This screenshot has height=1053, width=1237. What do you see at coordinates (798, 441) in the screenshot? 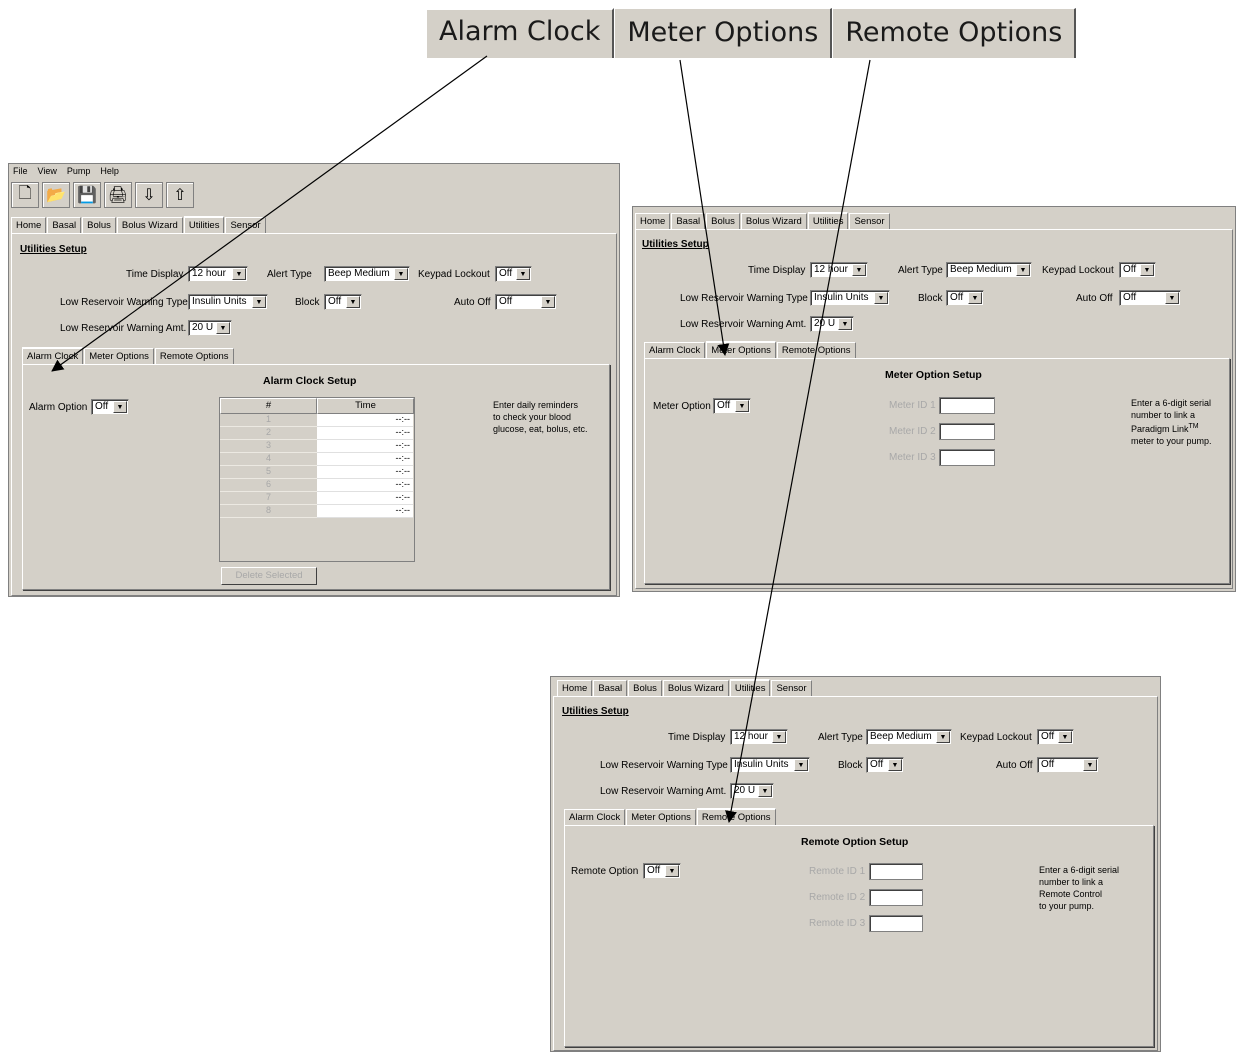
I see `arrow-to-remote-options-tab` at bounding box center [798, 441].